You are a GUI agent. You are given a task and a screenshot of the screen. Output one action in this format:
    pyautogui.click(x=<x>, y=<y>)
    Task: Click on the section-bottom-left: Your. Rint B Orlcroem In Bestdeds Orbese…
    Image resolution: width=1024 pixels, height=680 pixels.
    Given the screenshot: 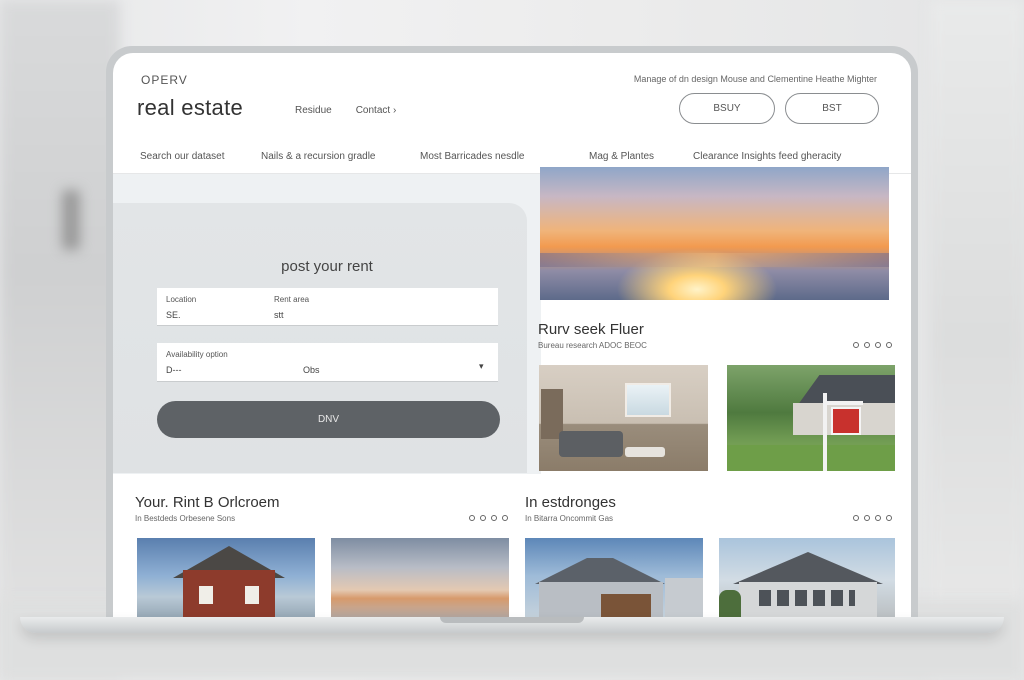 What is the action you would take?
    pyautogui.click(x=207, y=508)
    